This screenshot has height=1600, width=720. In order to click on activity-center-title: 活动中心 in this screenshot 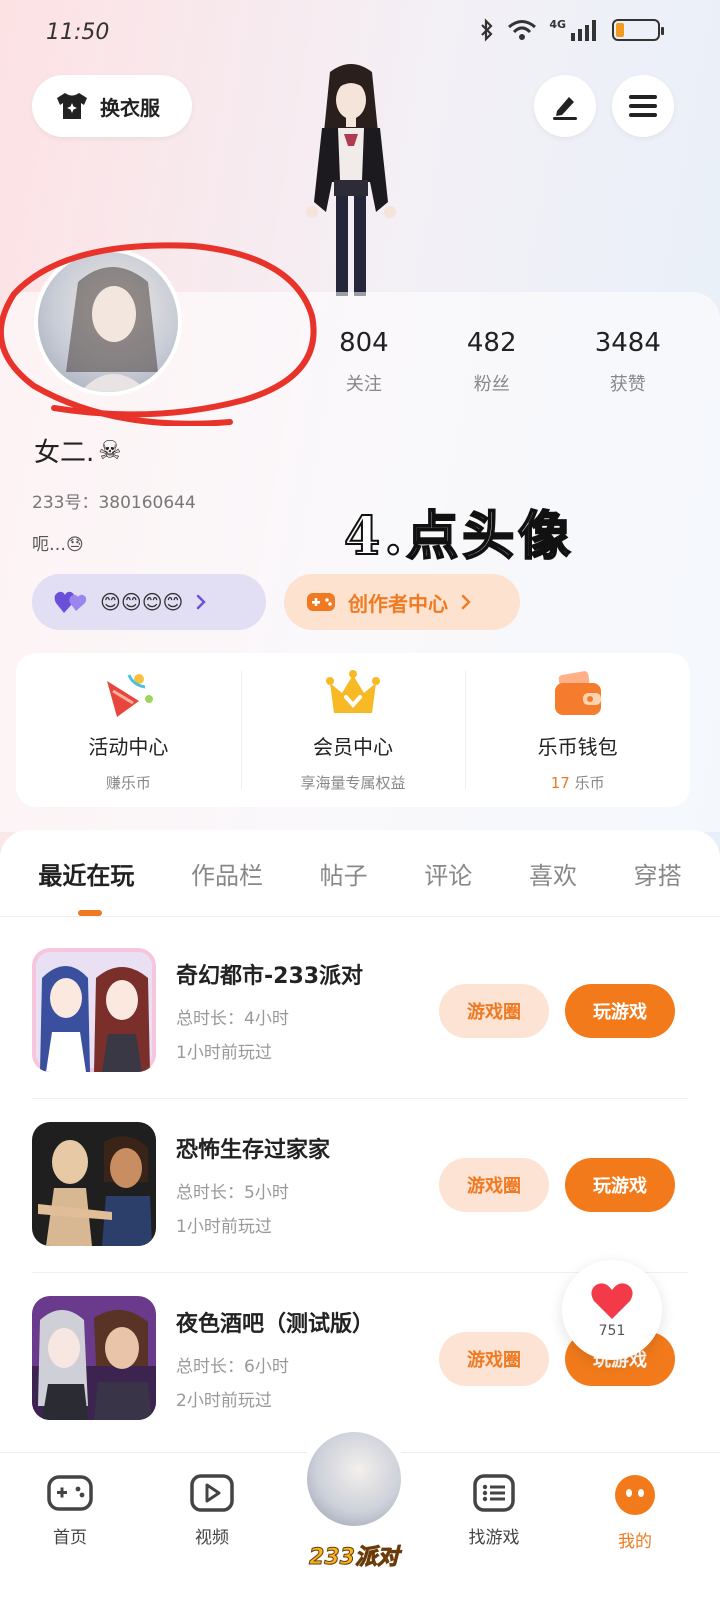, I will do `click(128, 747)`.